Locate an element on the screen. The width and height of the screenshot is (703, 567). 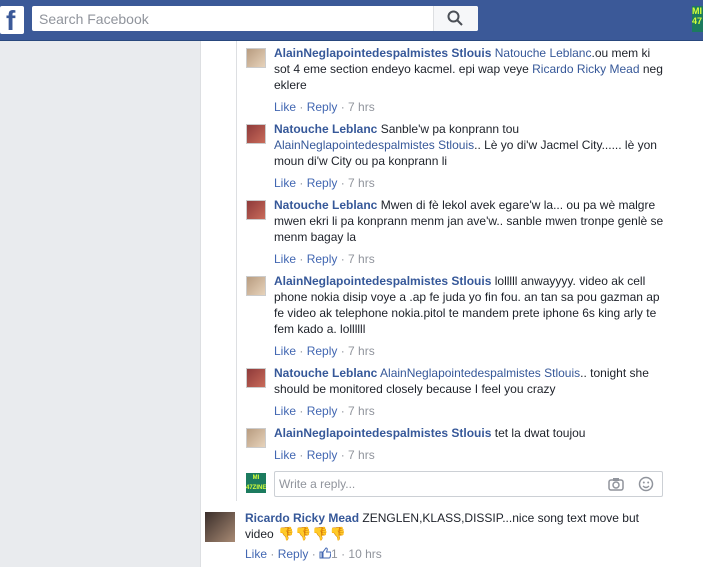
facebook-logo-letter: f is located at coordinates (11, 20).